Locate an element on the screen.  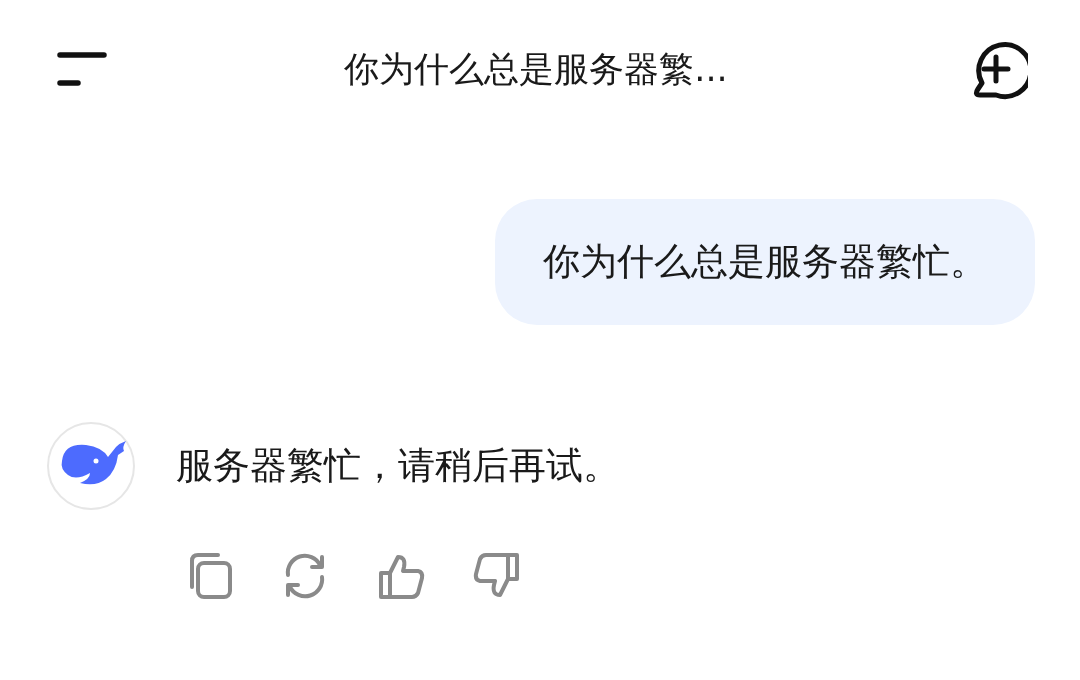
user-message: 你为什么总是服务器繁忙。 is located at coordinates (765, 262).